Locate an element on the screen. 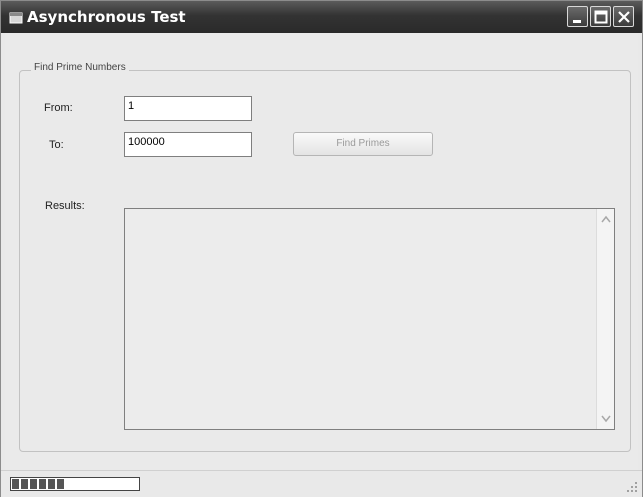 The width and height of the screenshot is (643, 497). close-button is located at coordinates (623, 16).